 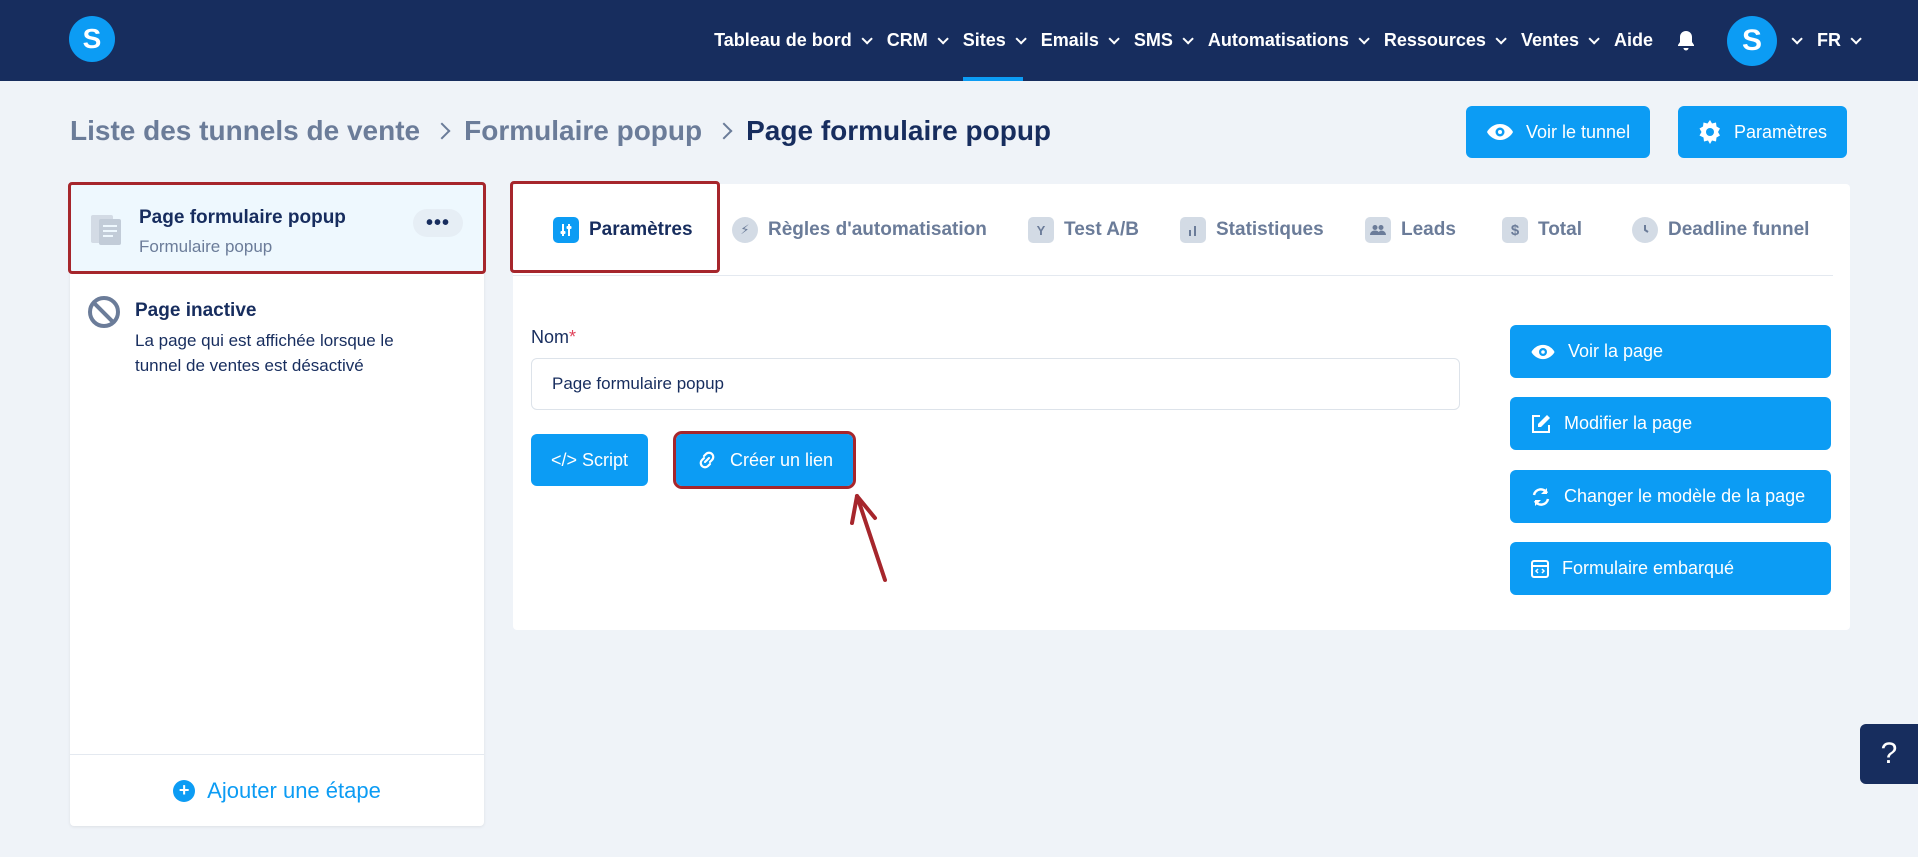 I want to click on users-icon, so click(x=1378, y=230).